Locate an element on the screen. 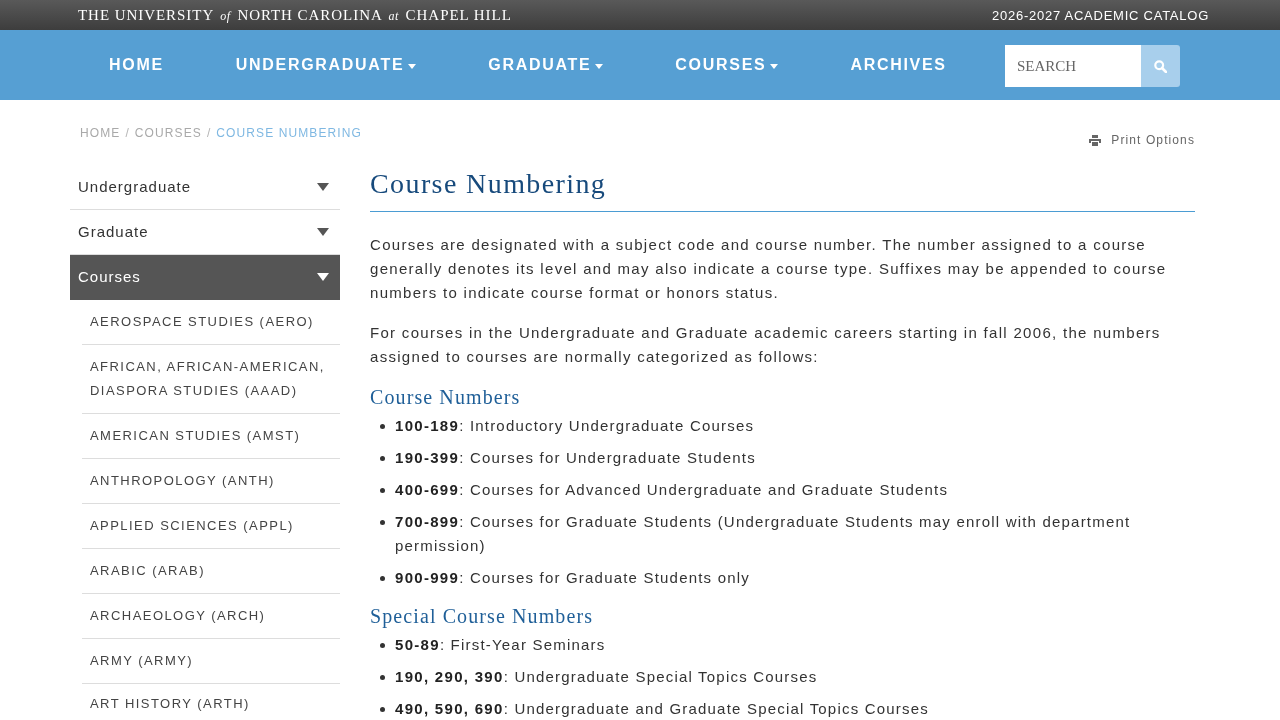 The width and height of the screenshot is (1280, 720). sidebar-subitem: AMERICAN STUDIES (AMST) is located at coordinates (211, 436).